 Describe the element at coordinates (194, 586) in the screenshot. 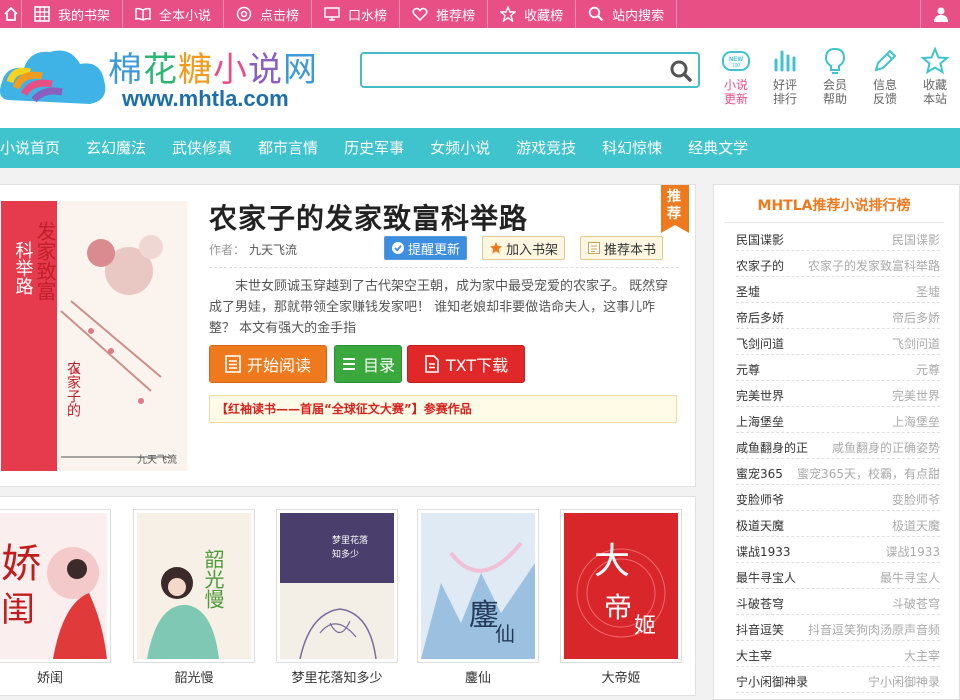

I see `thumbnail-book: 韶光慢` at that location.